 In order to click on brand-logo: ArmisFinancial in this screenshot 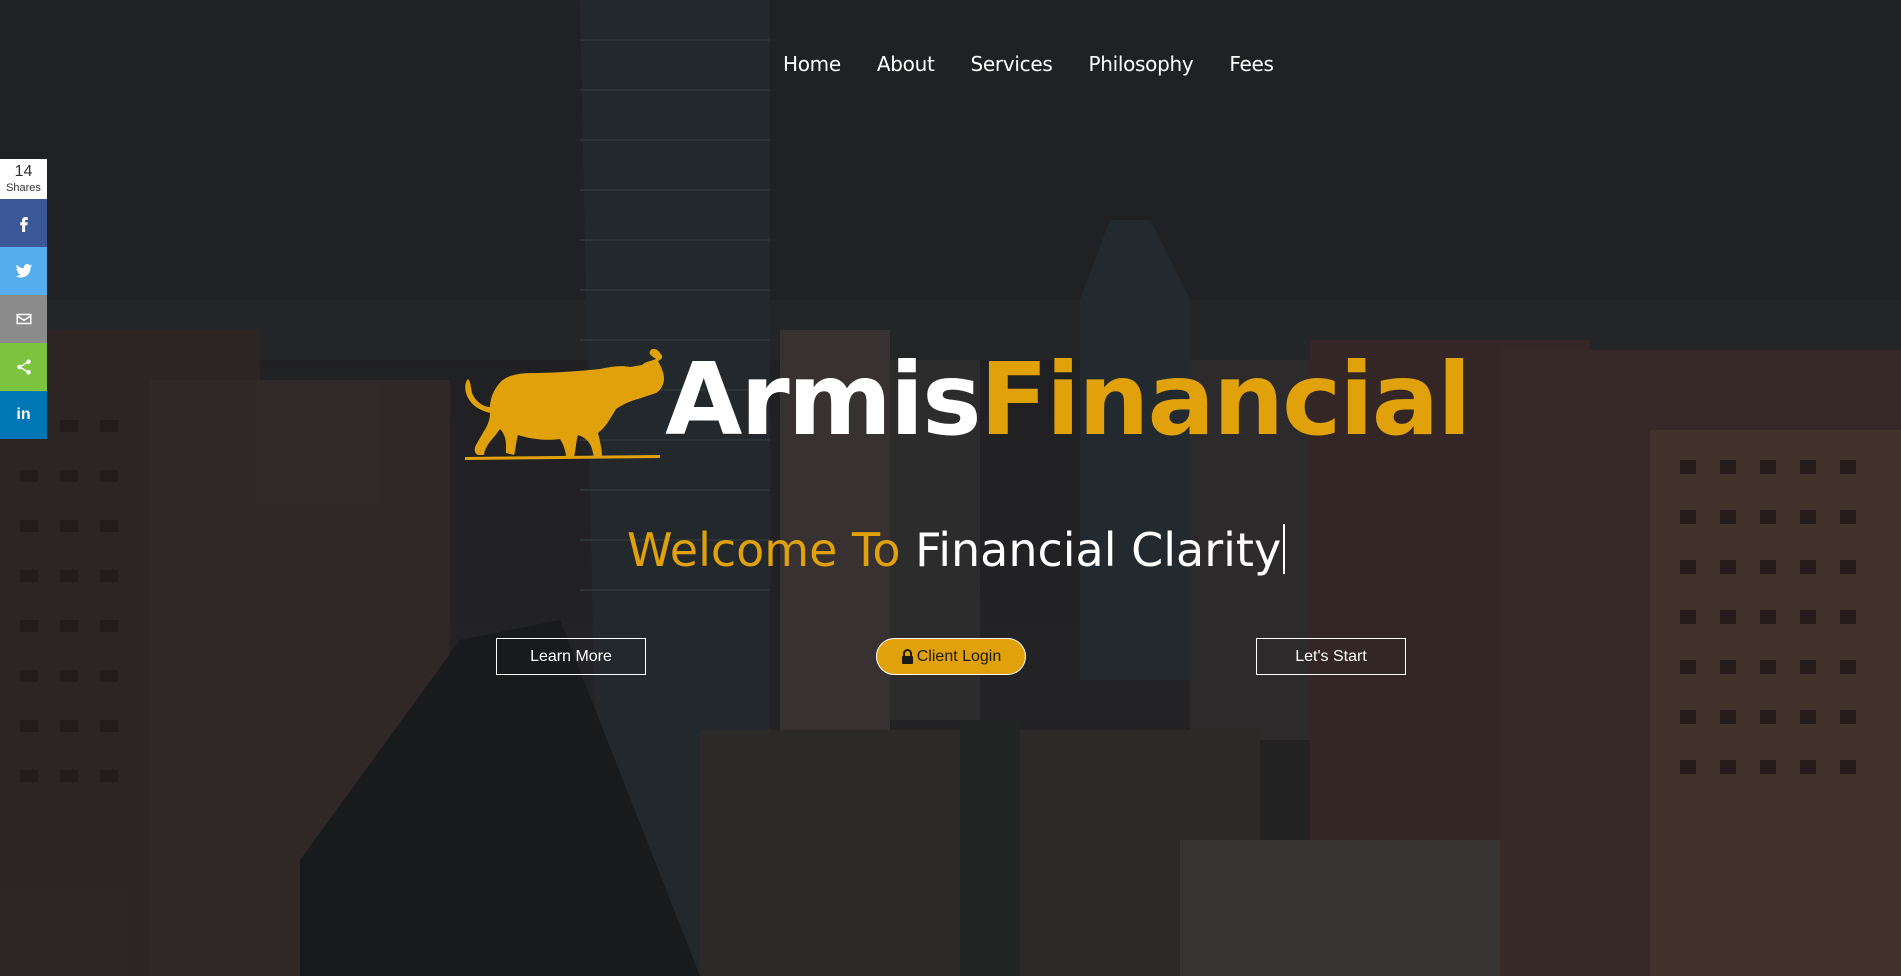, I will do `click(965, 405)`.